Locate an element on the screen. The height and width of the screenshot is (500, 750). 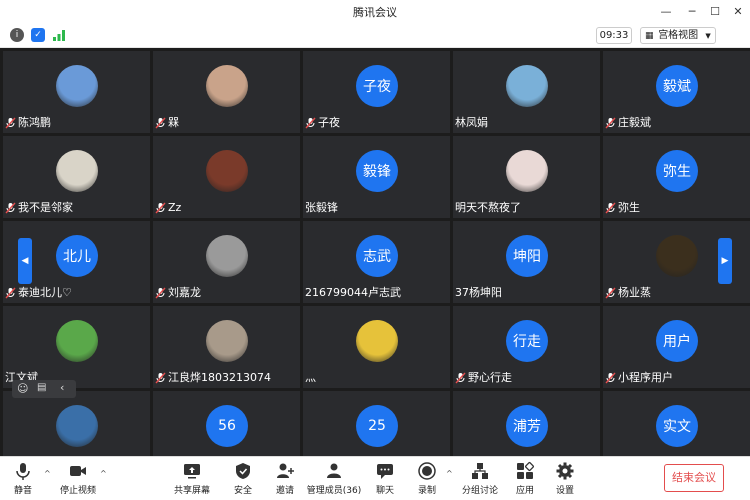
info-icon: i is located at coordinates (17, 35).